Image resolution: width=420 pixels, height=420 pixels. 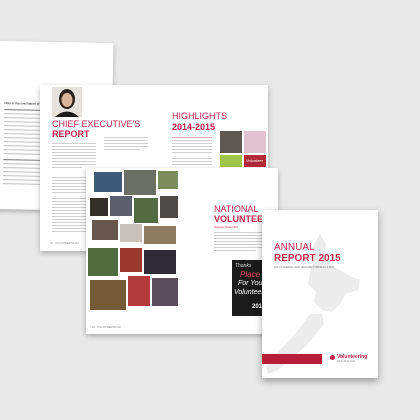 I want to click on highlight-photo-green, so click(x=231, y=161).